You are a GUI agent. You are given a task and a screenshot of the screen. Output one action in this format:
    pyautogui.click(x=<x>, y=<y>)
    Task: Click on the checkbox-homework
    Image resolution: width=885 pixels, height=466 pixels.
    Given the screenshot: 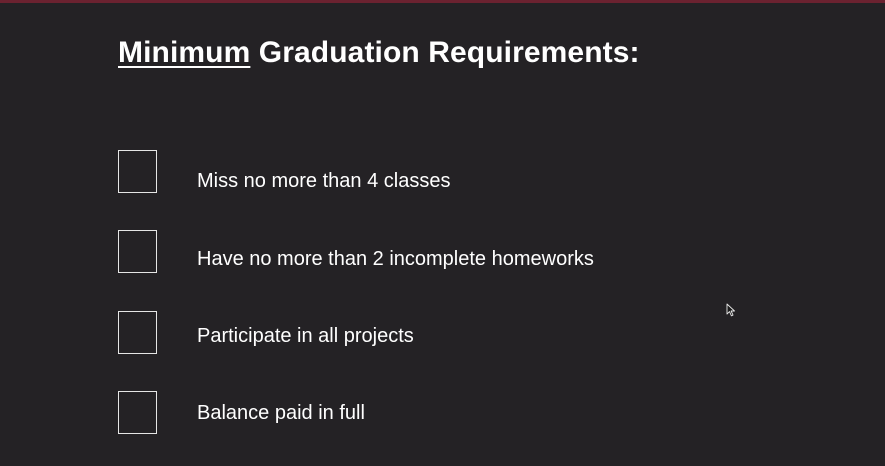 What is the action you would take?
    pyautogui.click(x=137, y=251)
    